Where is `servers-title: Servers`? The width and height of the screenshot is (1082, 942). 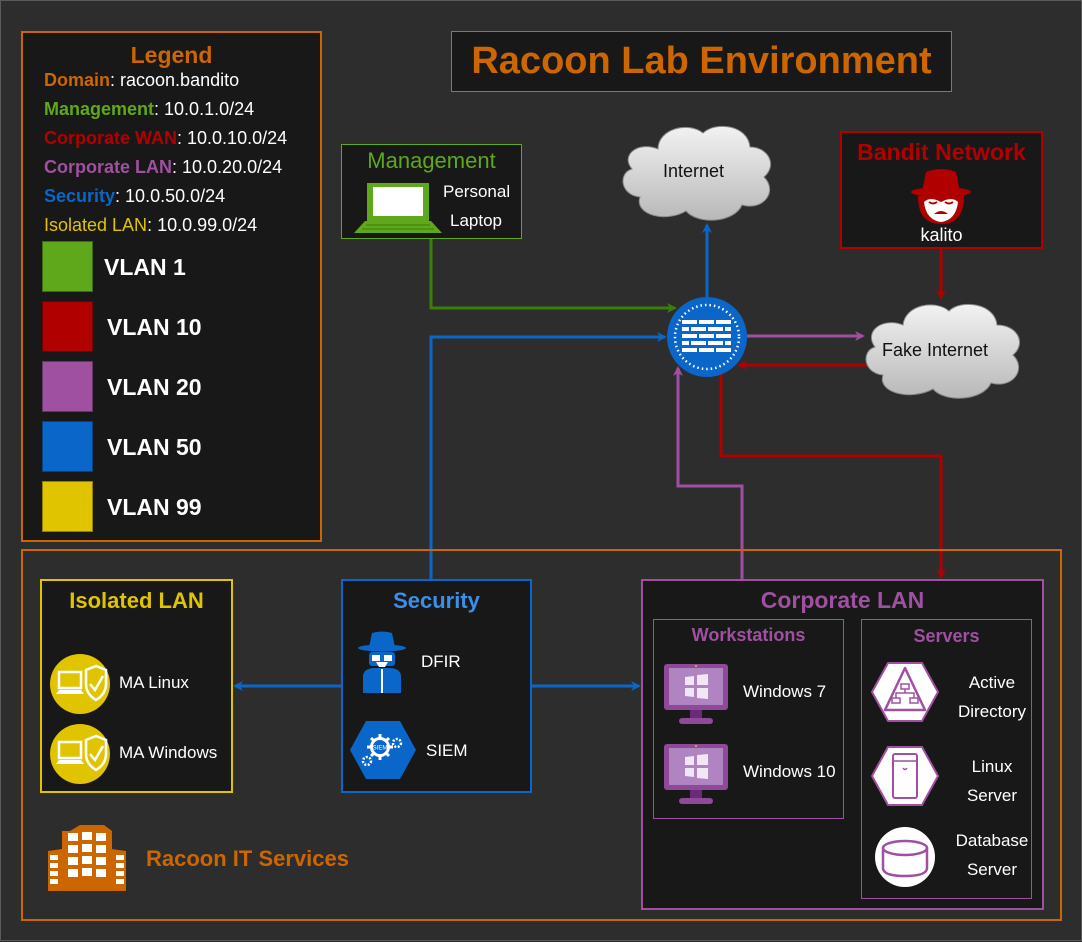
servers-title: Servers is located at coordinates (946, 636).